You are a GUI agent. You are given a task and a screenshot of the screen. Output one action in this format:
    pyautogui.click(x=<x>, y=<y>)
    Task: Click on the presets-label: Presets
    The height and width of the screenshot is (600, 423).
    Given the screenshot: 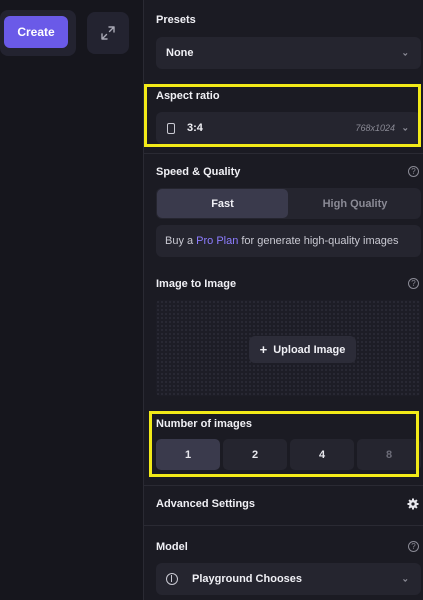 What is the action you would take?
    pyautogui.click(x=176, y=20)
    